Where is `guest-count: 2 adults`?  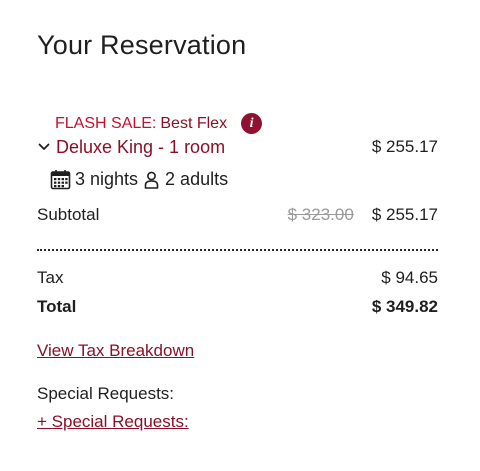
guest-count: 2 adults is located at coordinates (197, 179).